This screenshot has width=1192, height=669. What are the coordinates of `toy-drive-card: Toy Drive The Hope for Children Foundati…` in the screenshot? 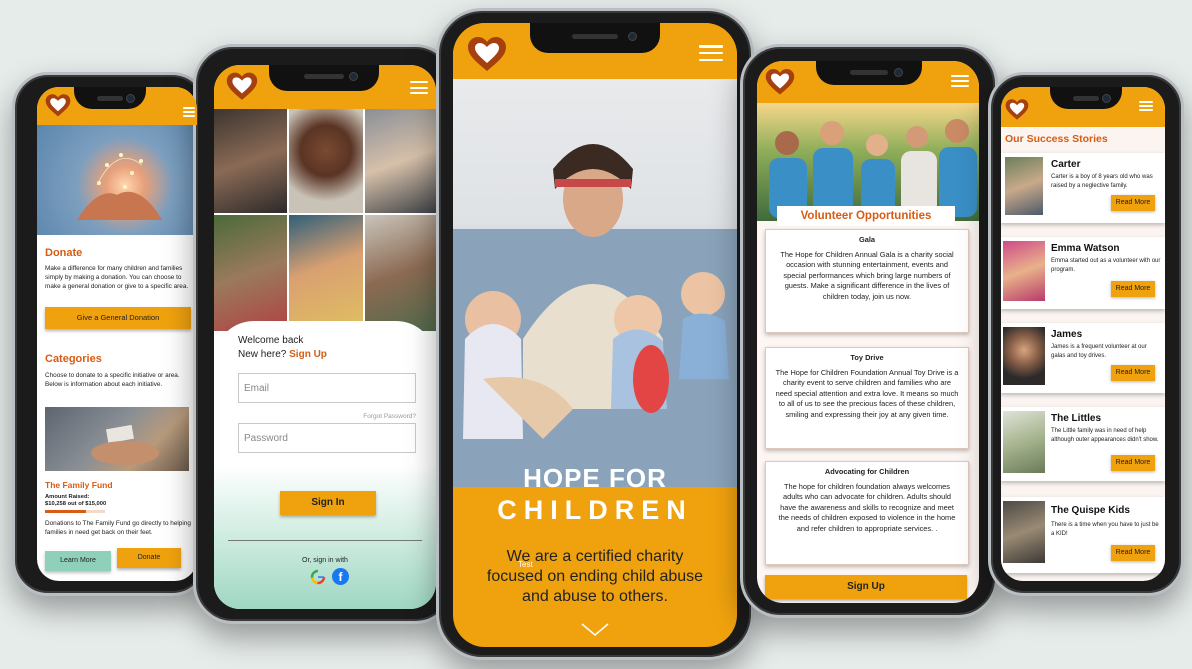 It's located at (867, 398).